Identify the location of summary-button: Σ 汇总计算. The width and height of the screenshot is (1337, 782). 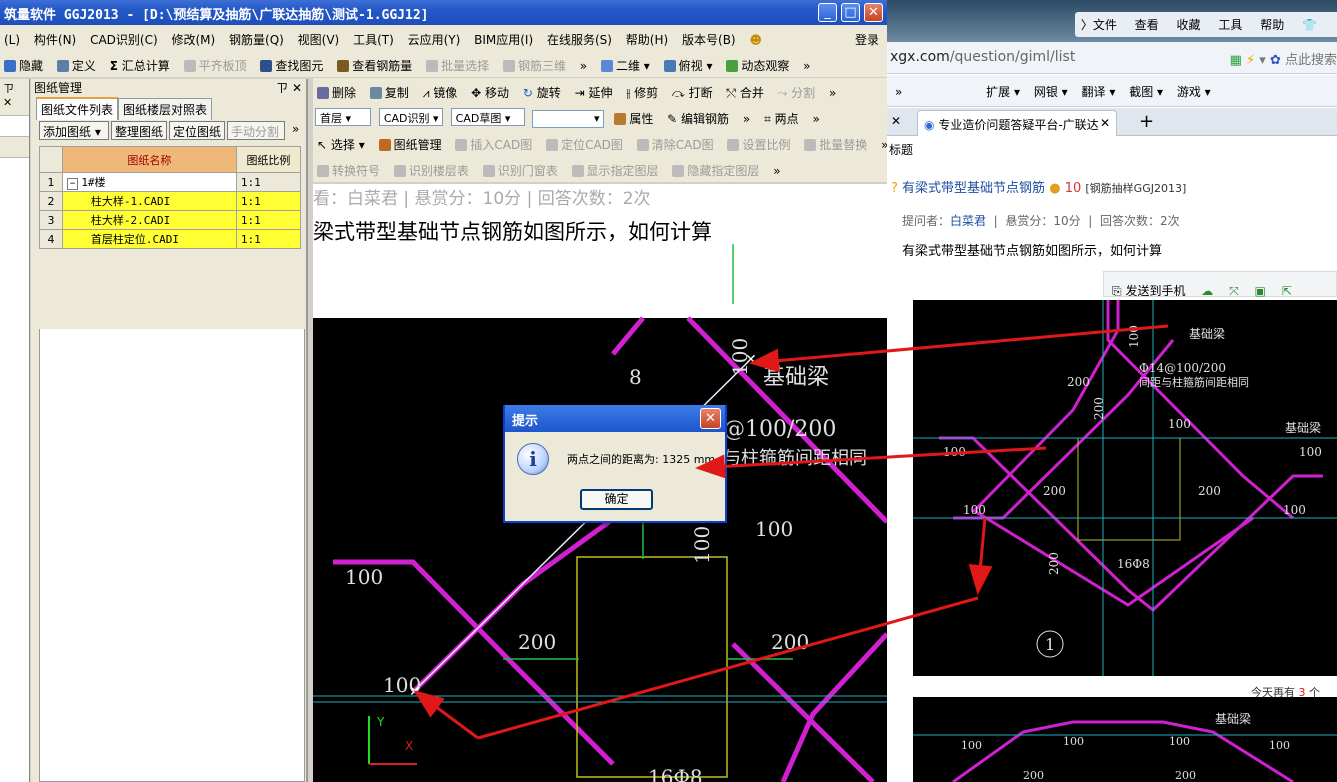
(141, 62).